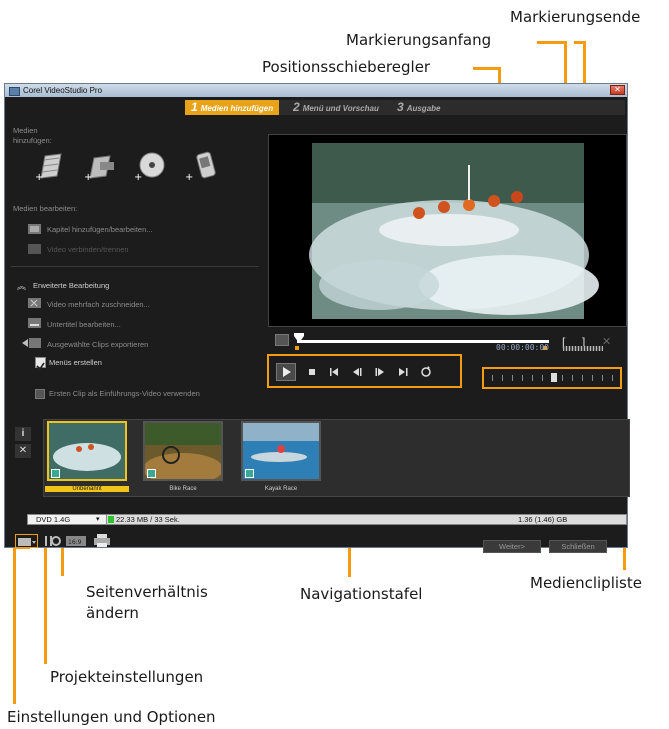  What do you see at coordinates (578, 546) in the screenshot?
I see `close-button: Schließen` at bounding box center [578, 546].